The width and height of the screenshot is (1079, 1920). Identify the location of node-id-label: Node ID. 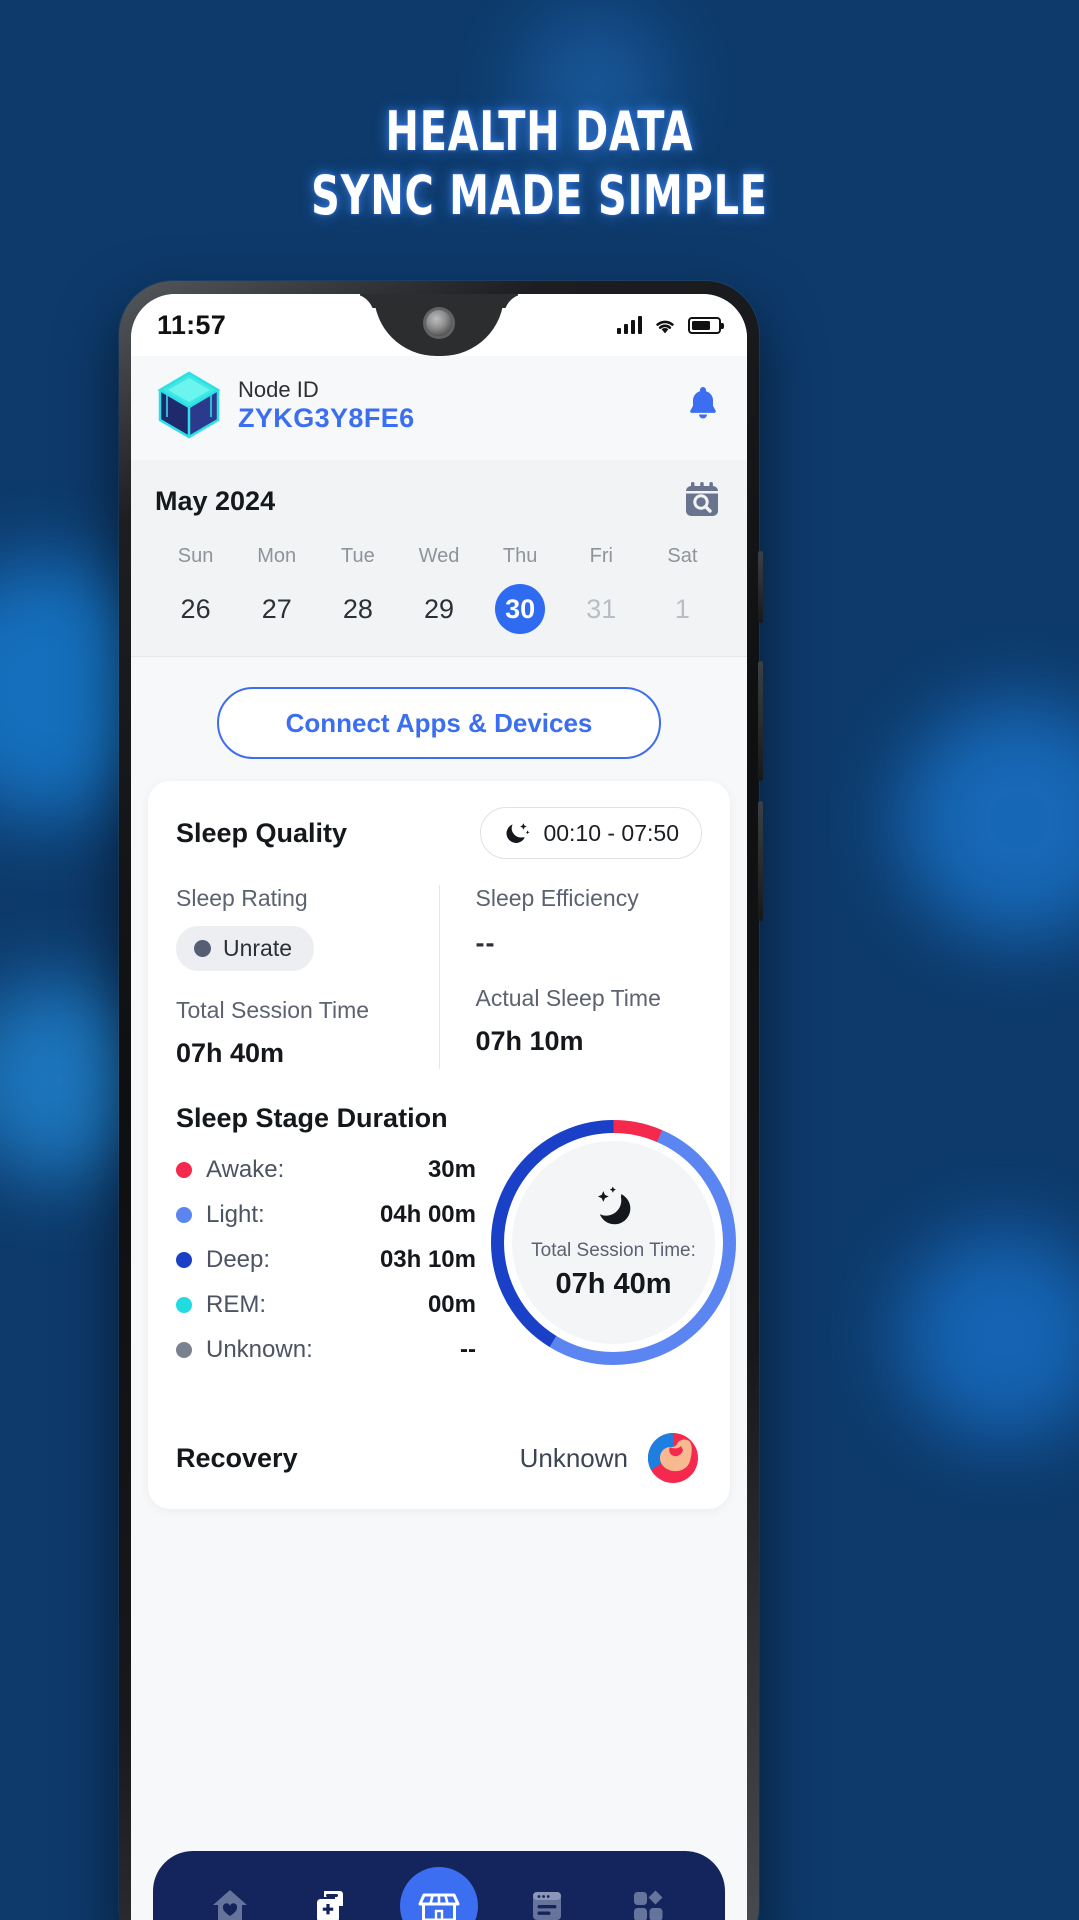
(278, 389).